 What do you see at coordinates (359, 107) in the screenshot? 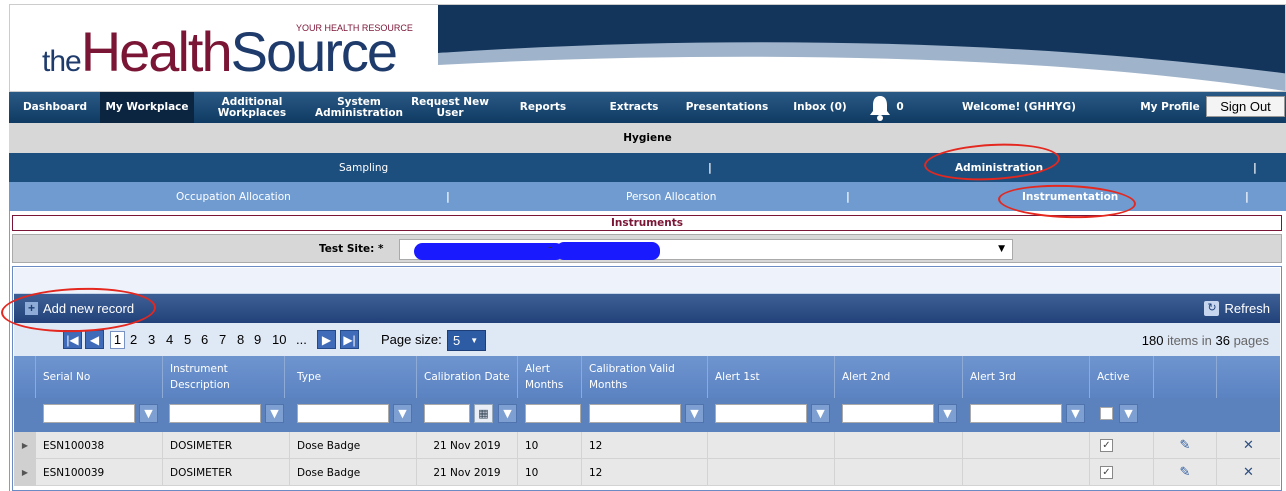
I see `nav-system-administration: System Administration` at bounding box center [359, 107].